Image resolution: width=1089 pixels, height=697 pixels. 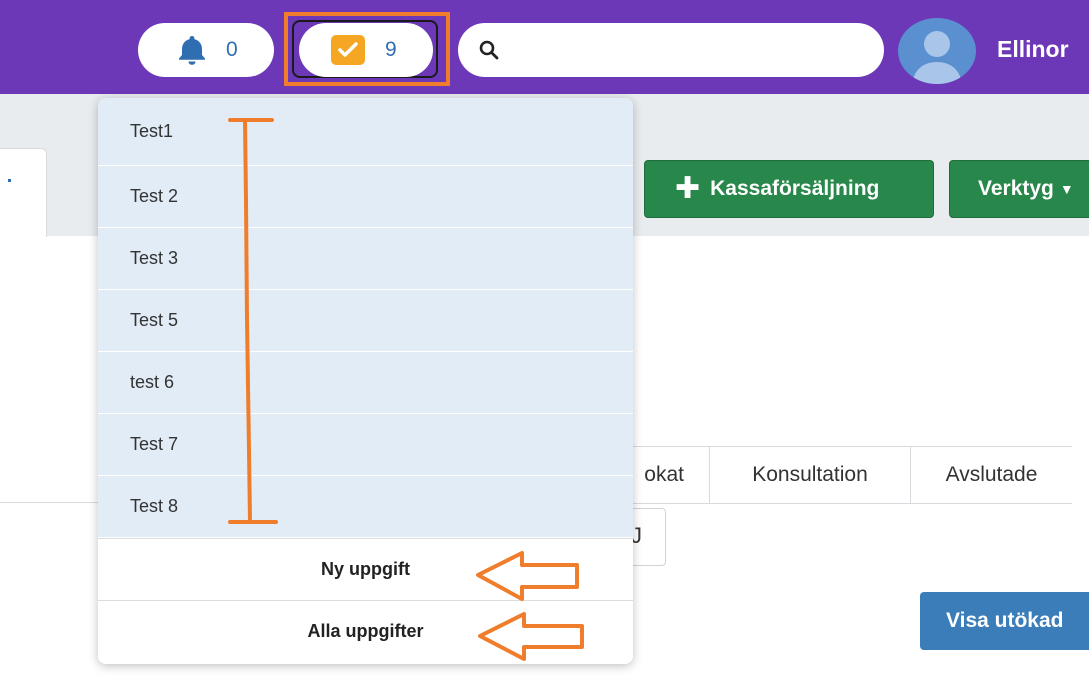 I want to click on avatar, so click(x=937, y=51).